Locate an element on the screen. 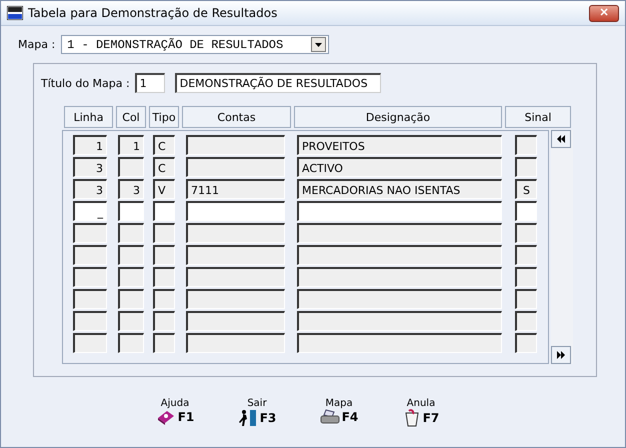 This screenshot has height=448, width=626. double-left-arrow-icon is located at coordinates (561, 139).